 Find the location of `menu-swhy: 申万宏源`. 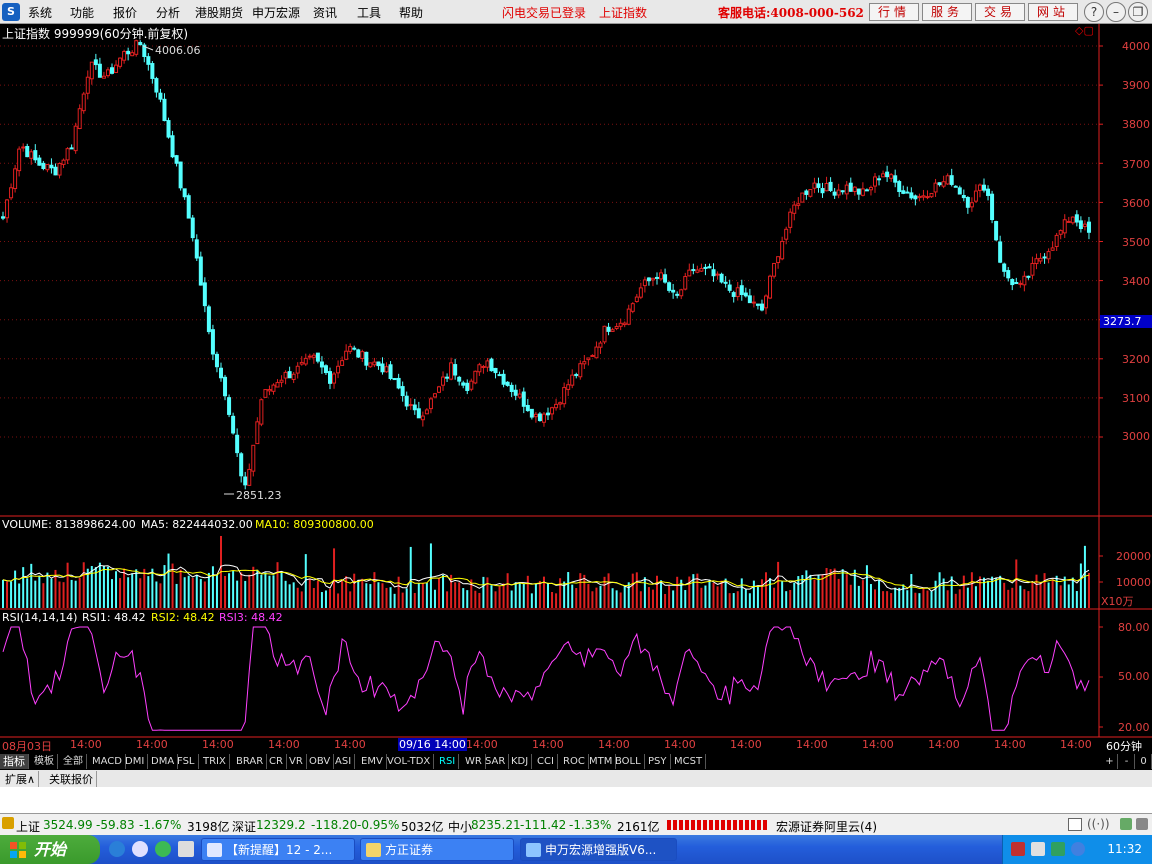

menu-swhy: 申万宏源 is located at coordinates (276, 12).